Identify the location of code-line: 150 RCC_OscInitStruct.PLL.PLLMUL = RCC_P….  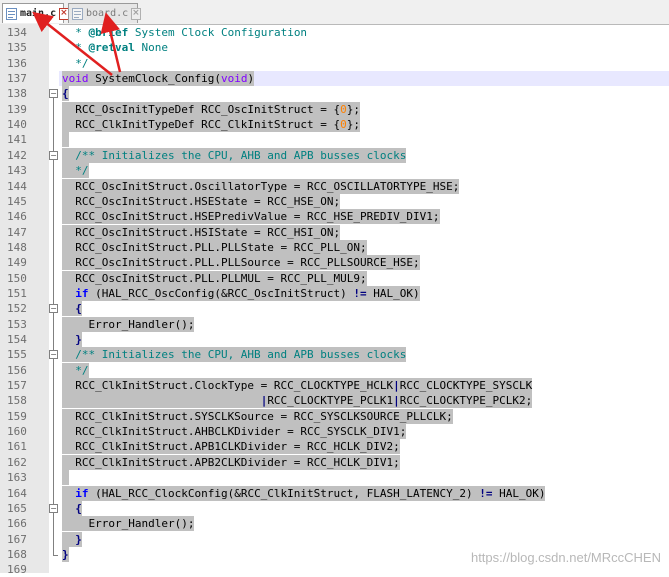
(334, 278).